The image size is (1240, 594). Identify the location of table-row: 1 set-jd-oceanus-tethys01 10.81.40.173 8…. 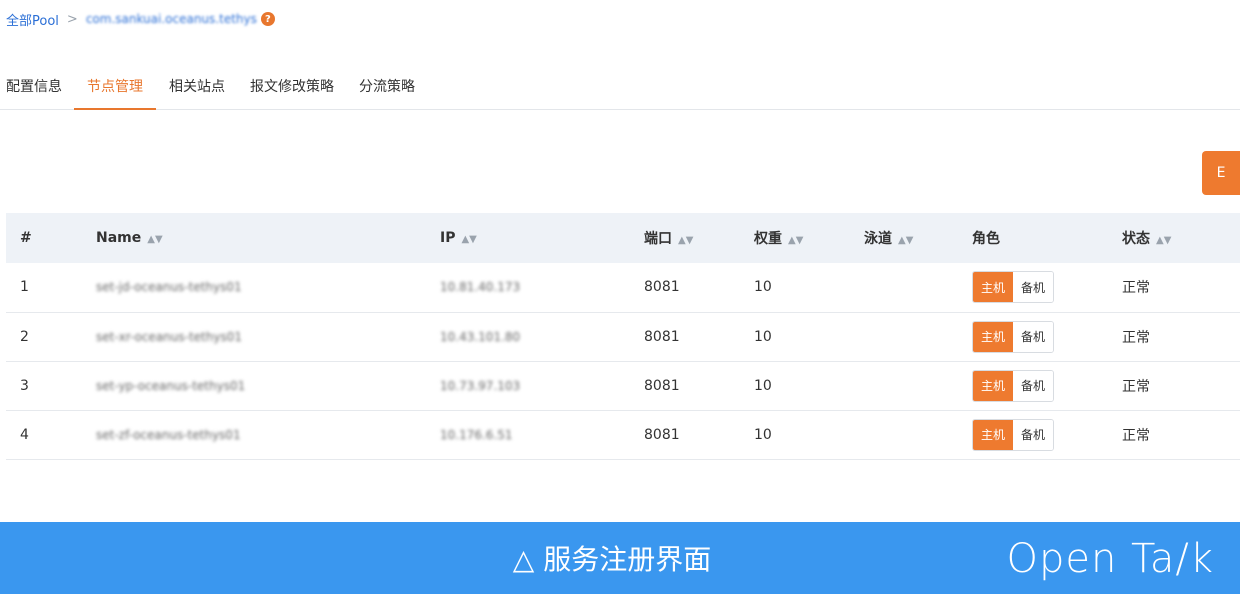
(623, 288).